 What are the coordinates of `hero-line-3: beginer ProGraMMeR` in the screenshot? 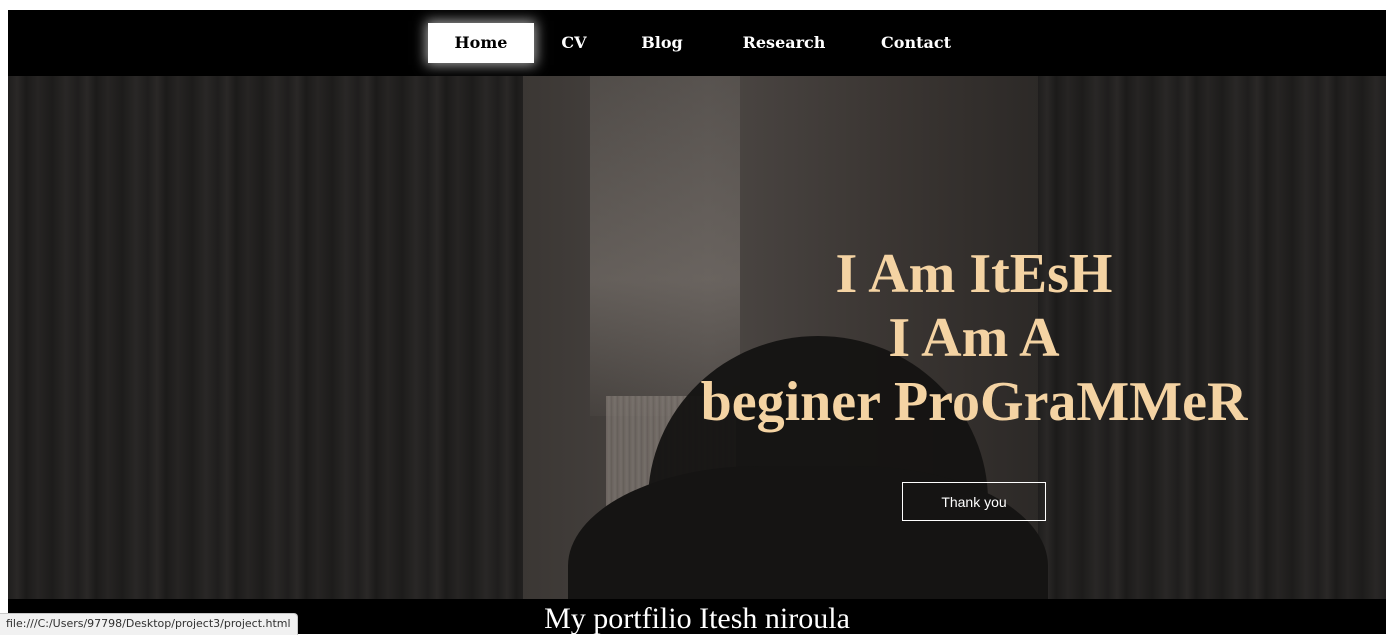 It's located at (974, 402).